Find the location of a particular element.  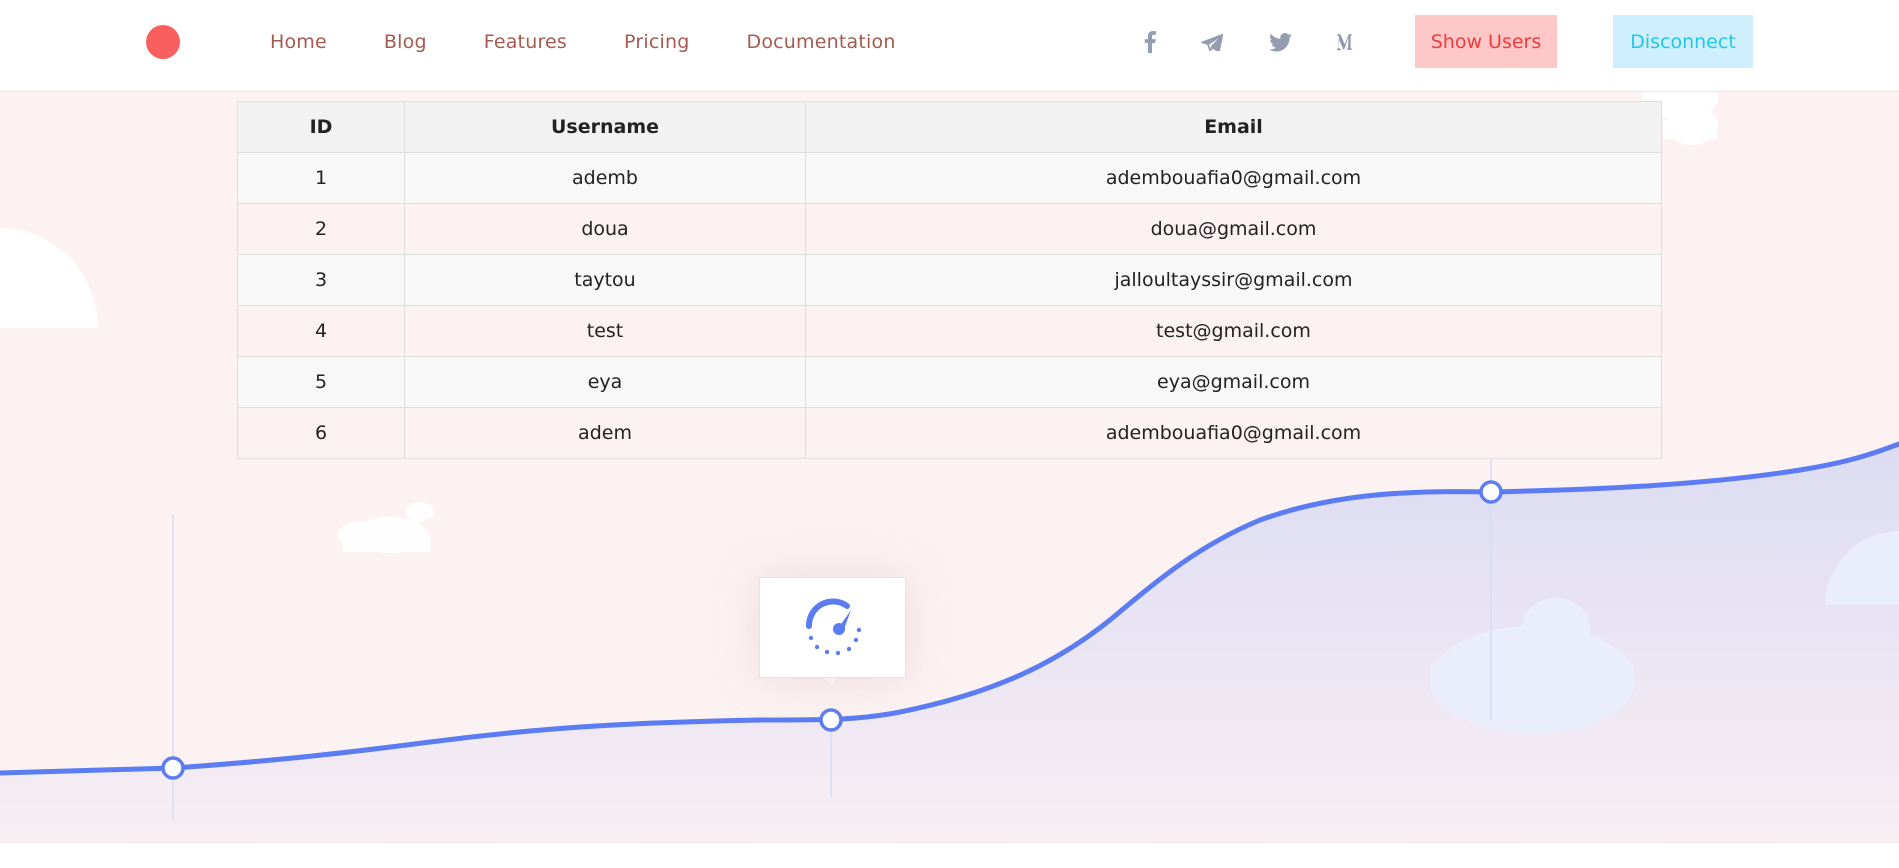

telegram-icon is located at coordinates (1212, 42).